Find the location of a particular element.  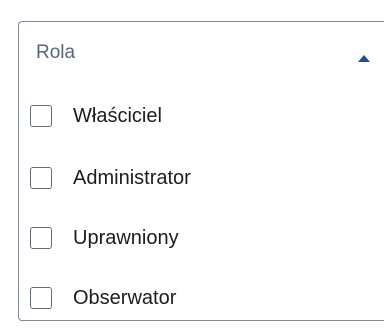

dropdown-label: Rola is located at coordinates (56, 52).